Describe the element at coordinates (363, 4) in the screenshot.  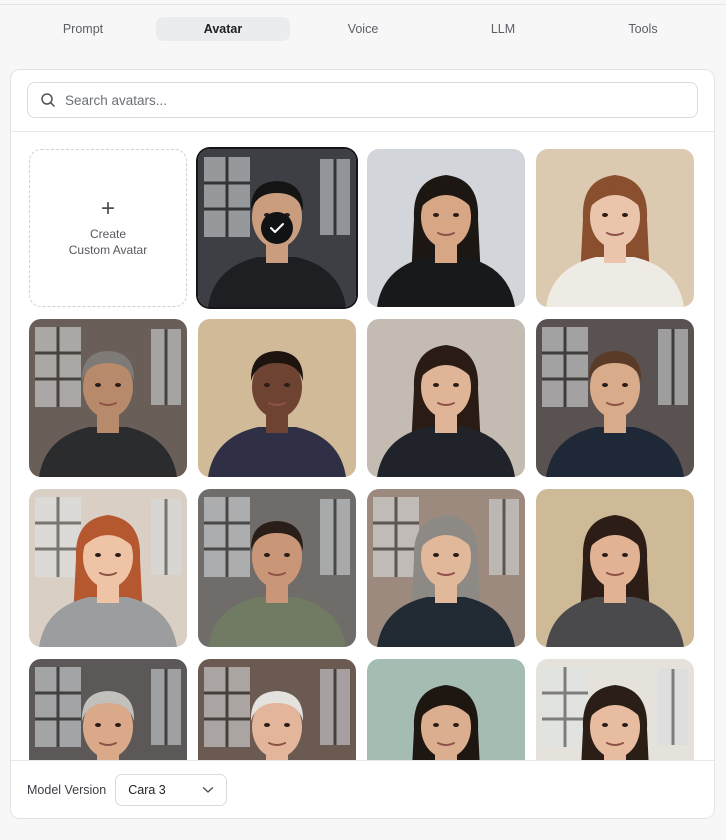
I see `top-divider` at that location.